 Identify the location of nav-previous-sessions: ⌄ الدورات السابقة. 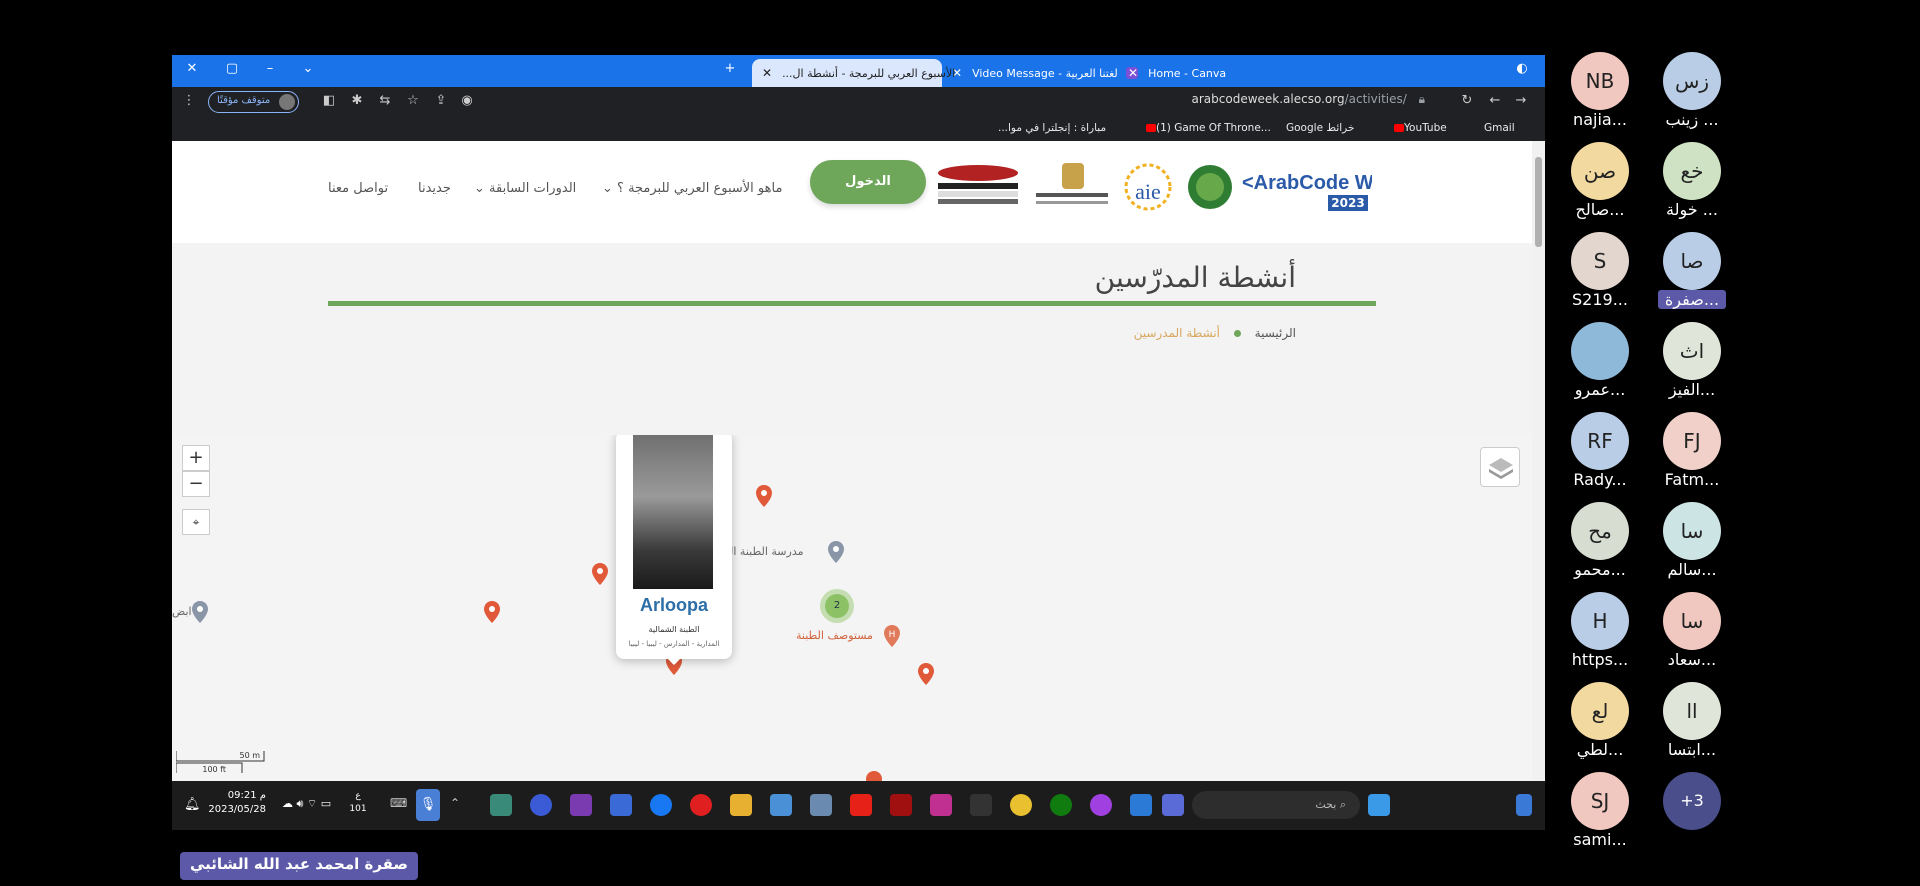
(525, 188).